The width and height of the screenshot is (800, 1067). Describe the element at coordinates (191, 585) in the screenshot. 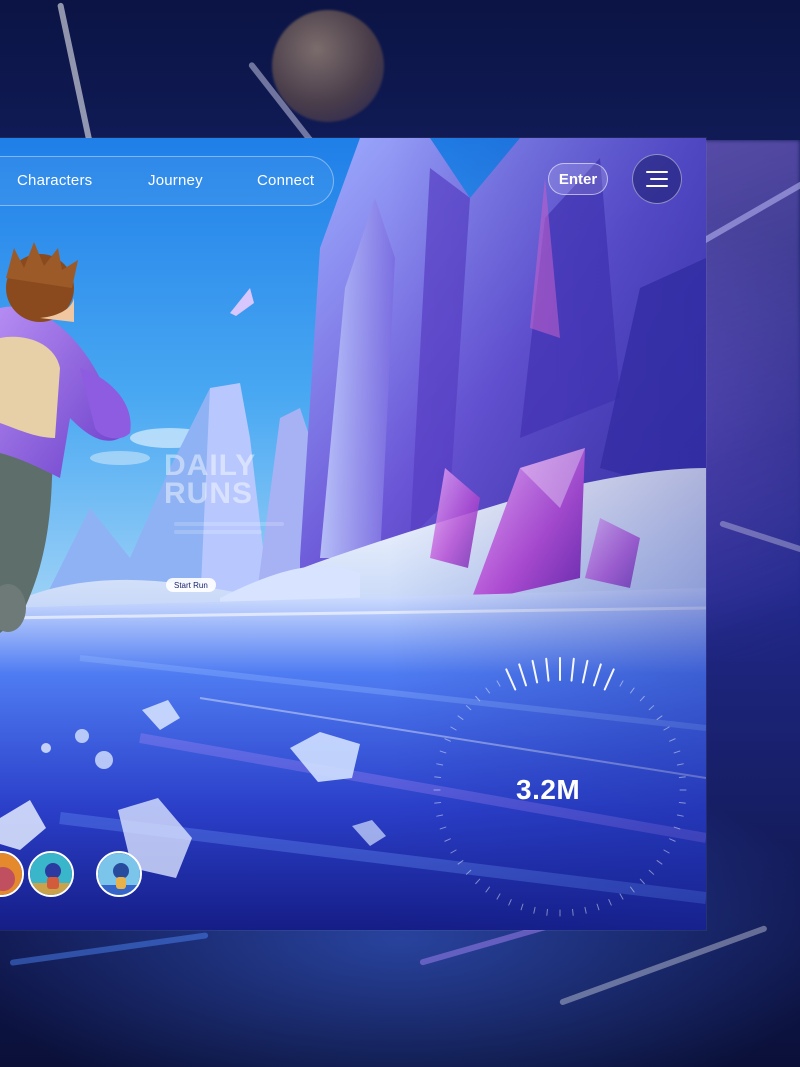

I see `start-run-button: Start Run` at that location.